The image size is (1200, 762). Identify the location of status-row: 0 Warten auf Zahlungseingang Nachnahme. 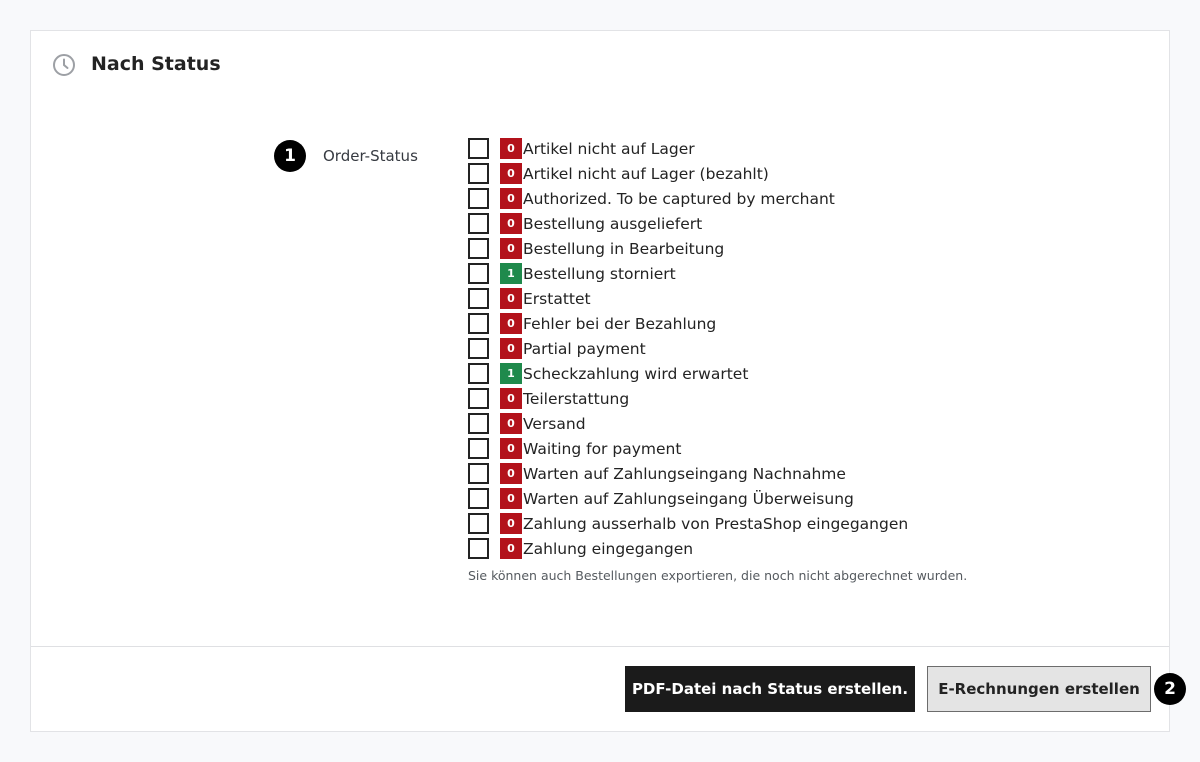
(688, 473).